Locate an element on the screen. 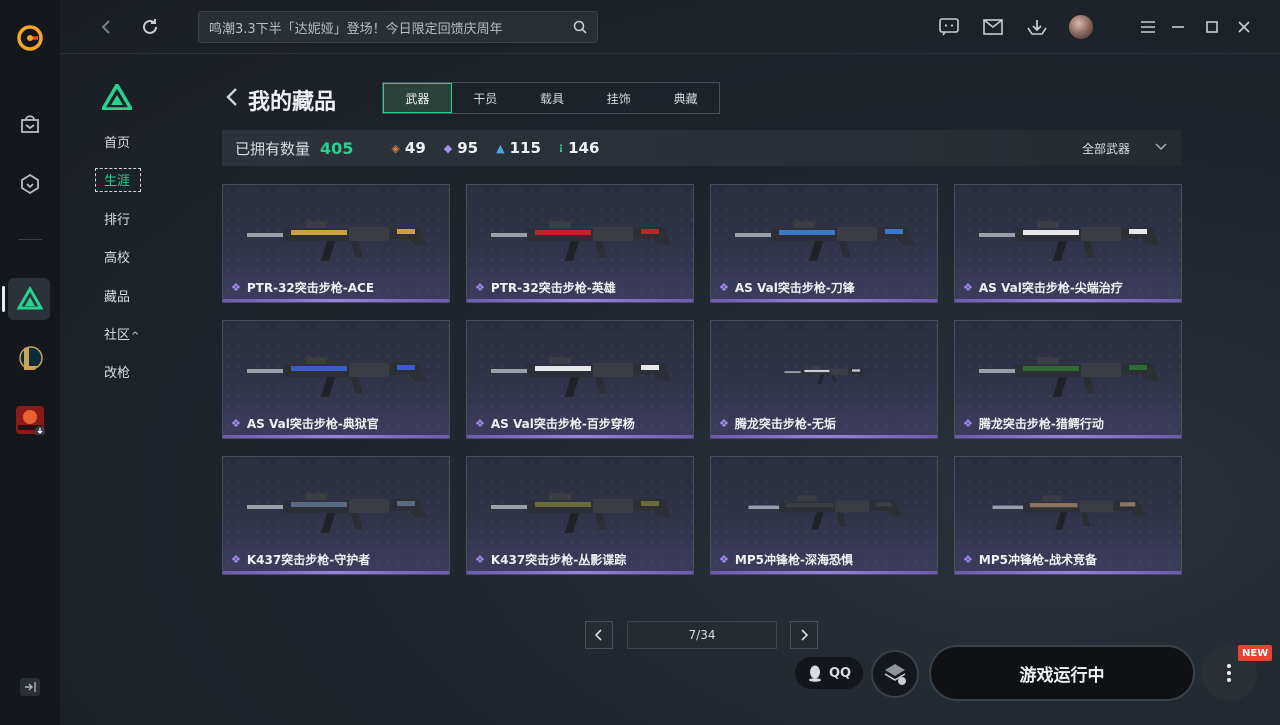 This screenshot has height=725, width=1280. layers-icon is located at coordinates (895, 674).